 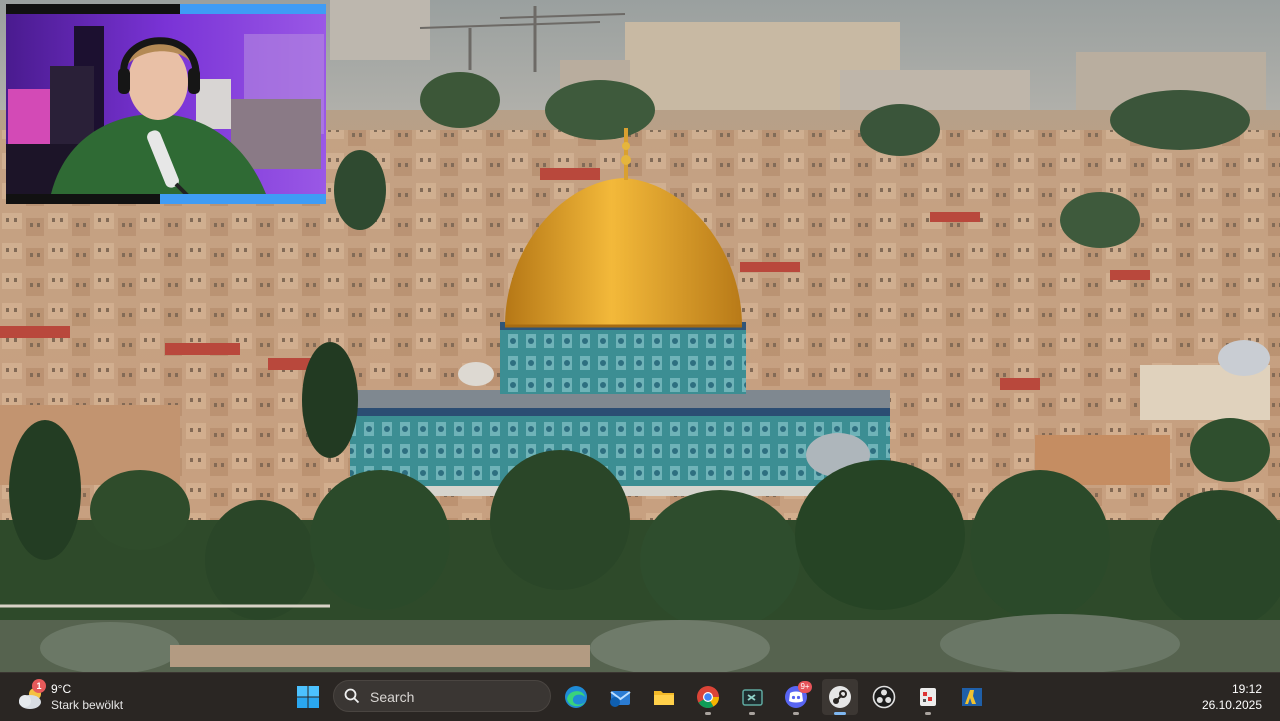 What do you see at coordinates (840, 713) in the screenshot?
I see `active-indicator` at bounding box center [840, 713].